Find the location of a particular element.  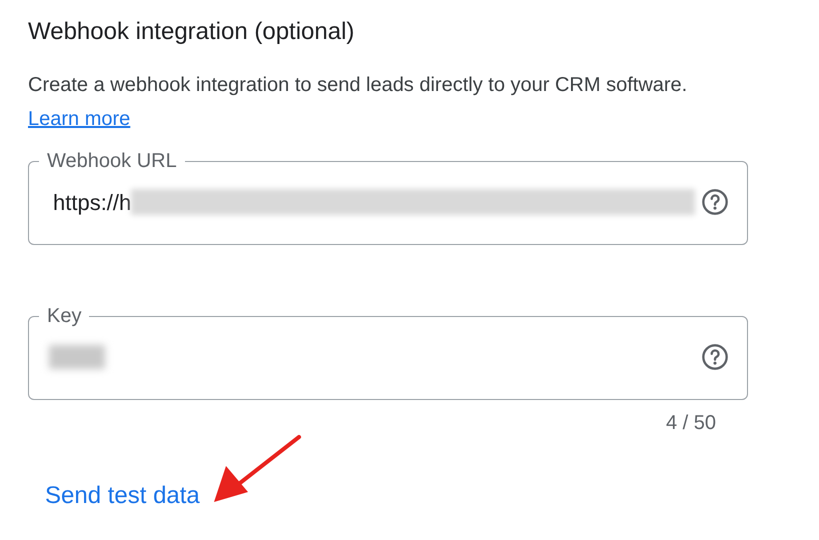

learn-more-link: Learn more is located at coordinates (79, 119).